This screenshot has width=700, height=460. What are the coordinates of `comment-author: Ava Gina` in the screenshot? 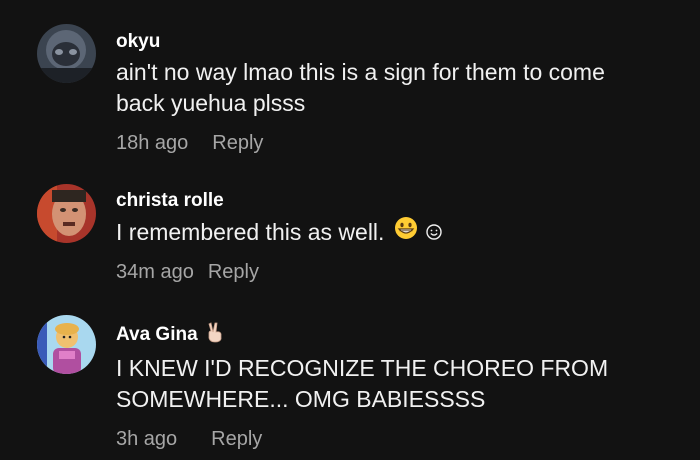 It's located at (403, 335).